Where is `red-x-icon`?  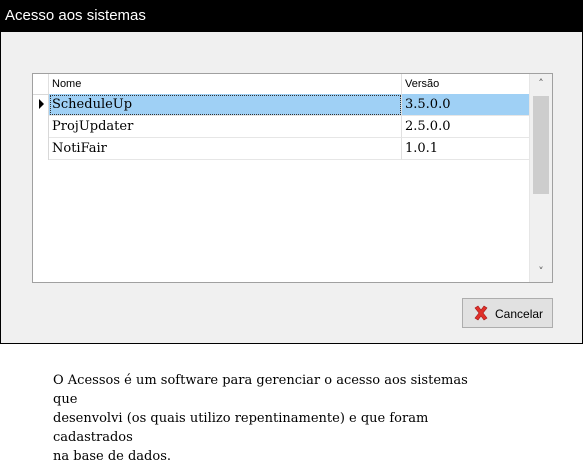 red-x-icon is located at coordinates (481, 313).